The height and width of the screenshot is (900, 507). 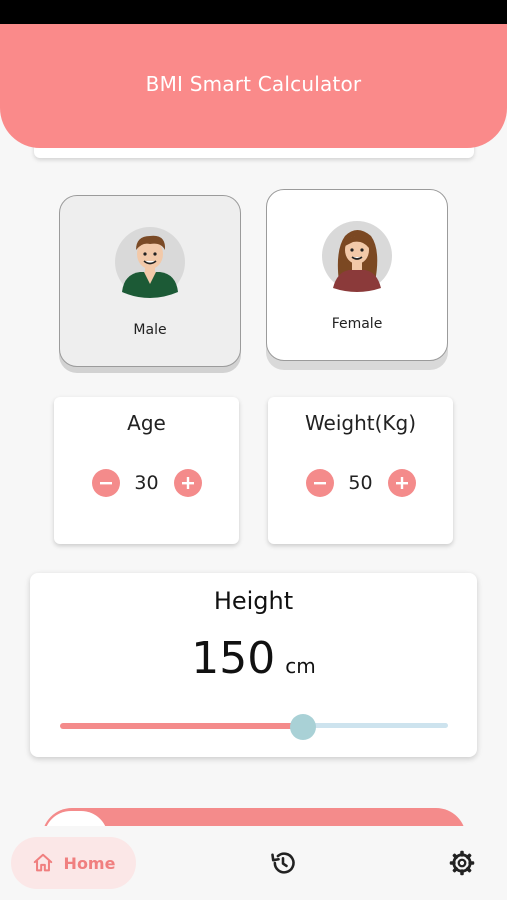 I want to click on weight-title: Weight(Kg), so click(x=360, y=423).